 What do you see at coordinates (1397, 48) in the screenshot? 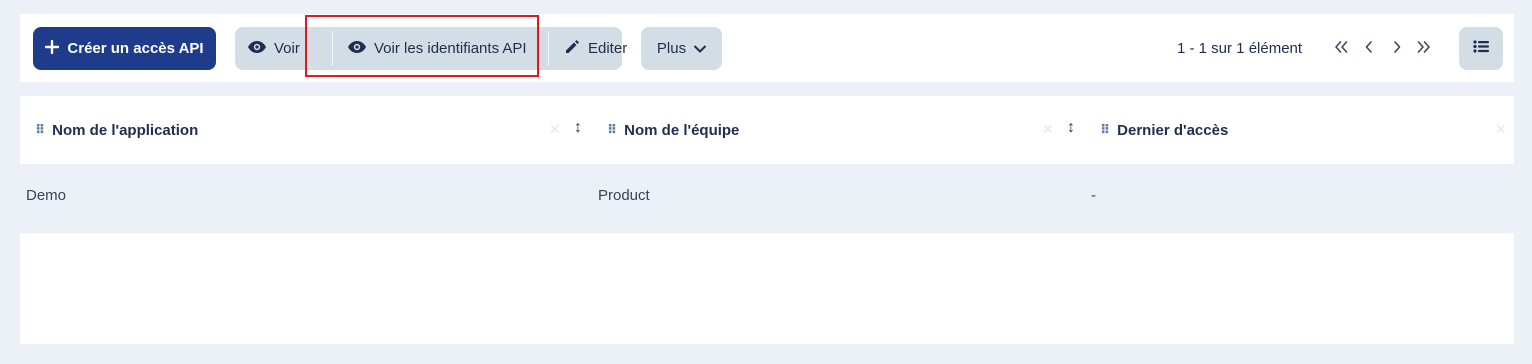
I see `next-page-icon` at bounding box center [1397, 48].